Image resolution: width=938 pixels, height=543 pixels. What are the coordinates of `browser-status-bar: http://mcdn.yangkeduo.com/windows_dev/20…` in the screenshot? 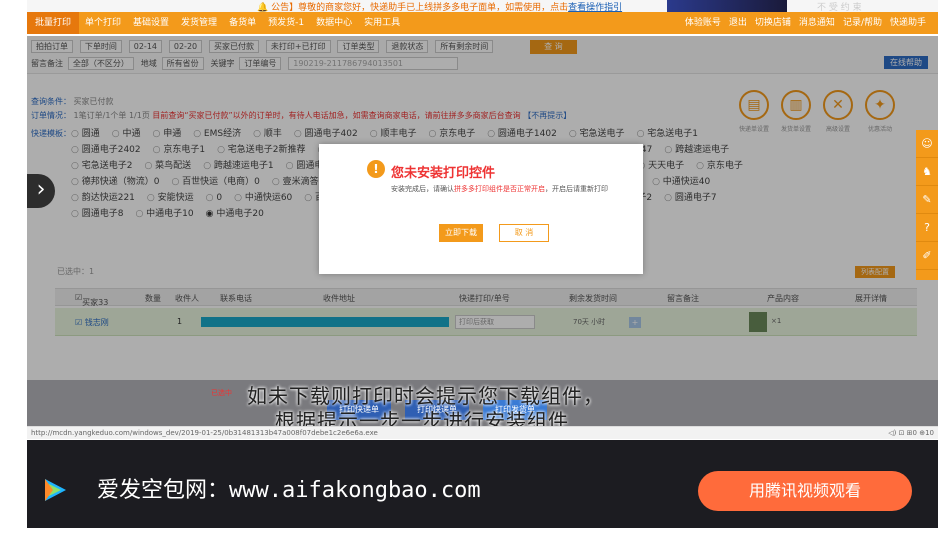 It's located at (482, 432).